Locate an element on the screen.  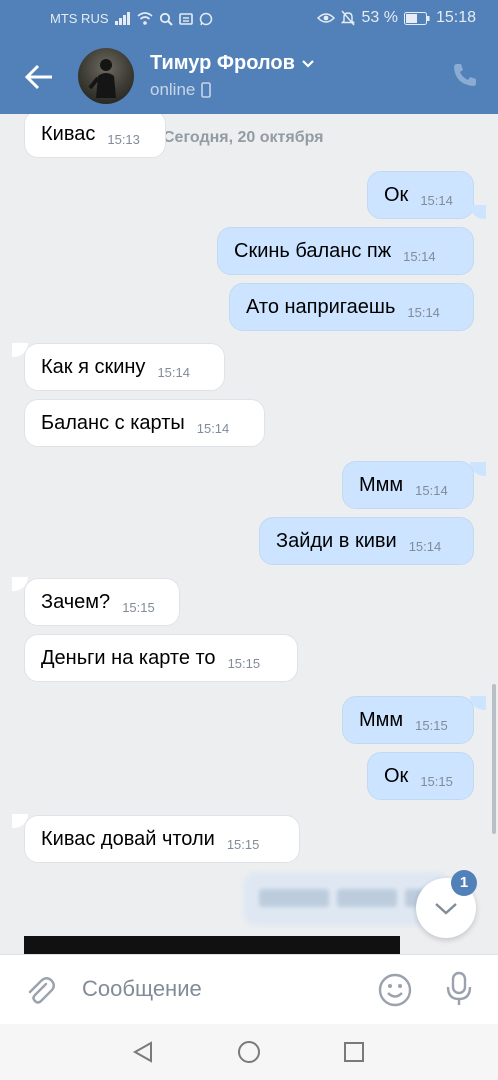
unread-badge: 1 is located at coordinates (464, 883).